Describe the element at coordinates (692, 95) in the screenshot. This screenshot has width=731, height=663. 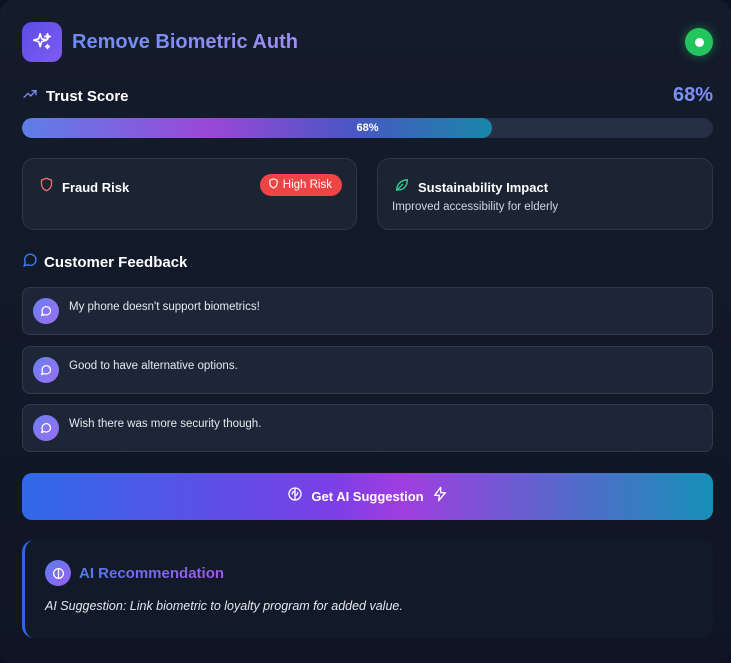
I see `trust-score-value: 68%` at that location.